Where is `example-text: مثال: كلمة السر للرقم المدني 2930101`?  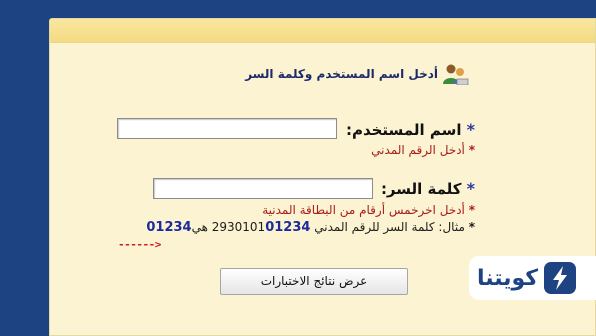
example-text: مثال: كلمة السر للرقم المدني 2930101 is located at coordinates (338, 227).